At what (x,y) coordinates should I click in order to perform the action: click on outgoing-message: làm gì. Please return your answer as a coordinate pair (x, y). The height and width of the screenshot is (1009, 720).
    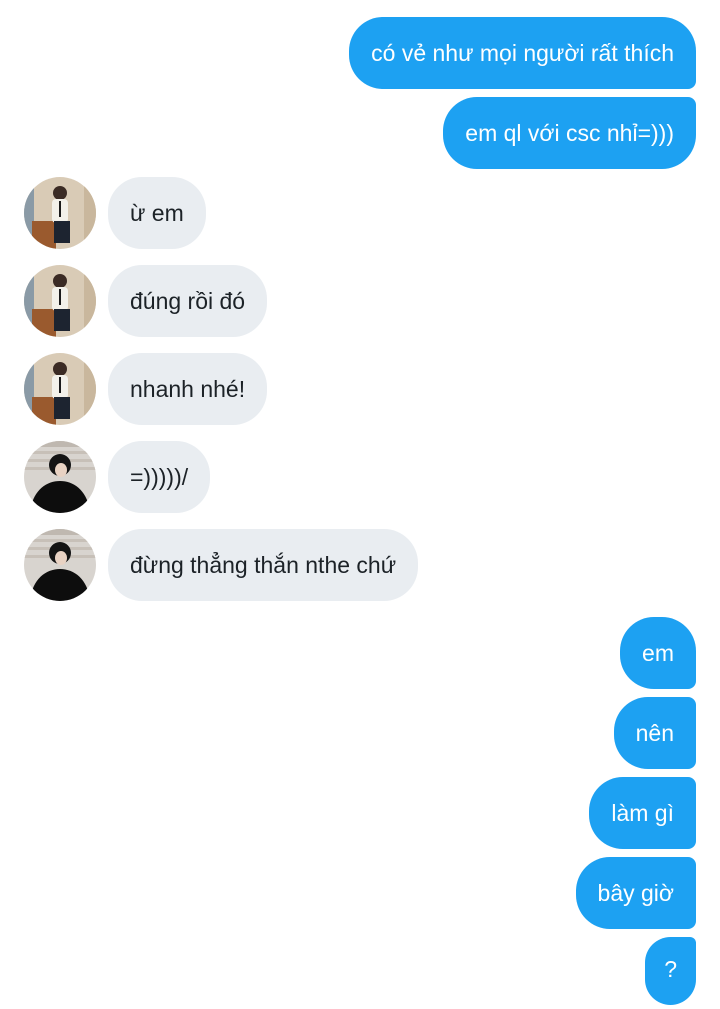
    Looking at the image, I should click on (642, 813).